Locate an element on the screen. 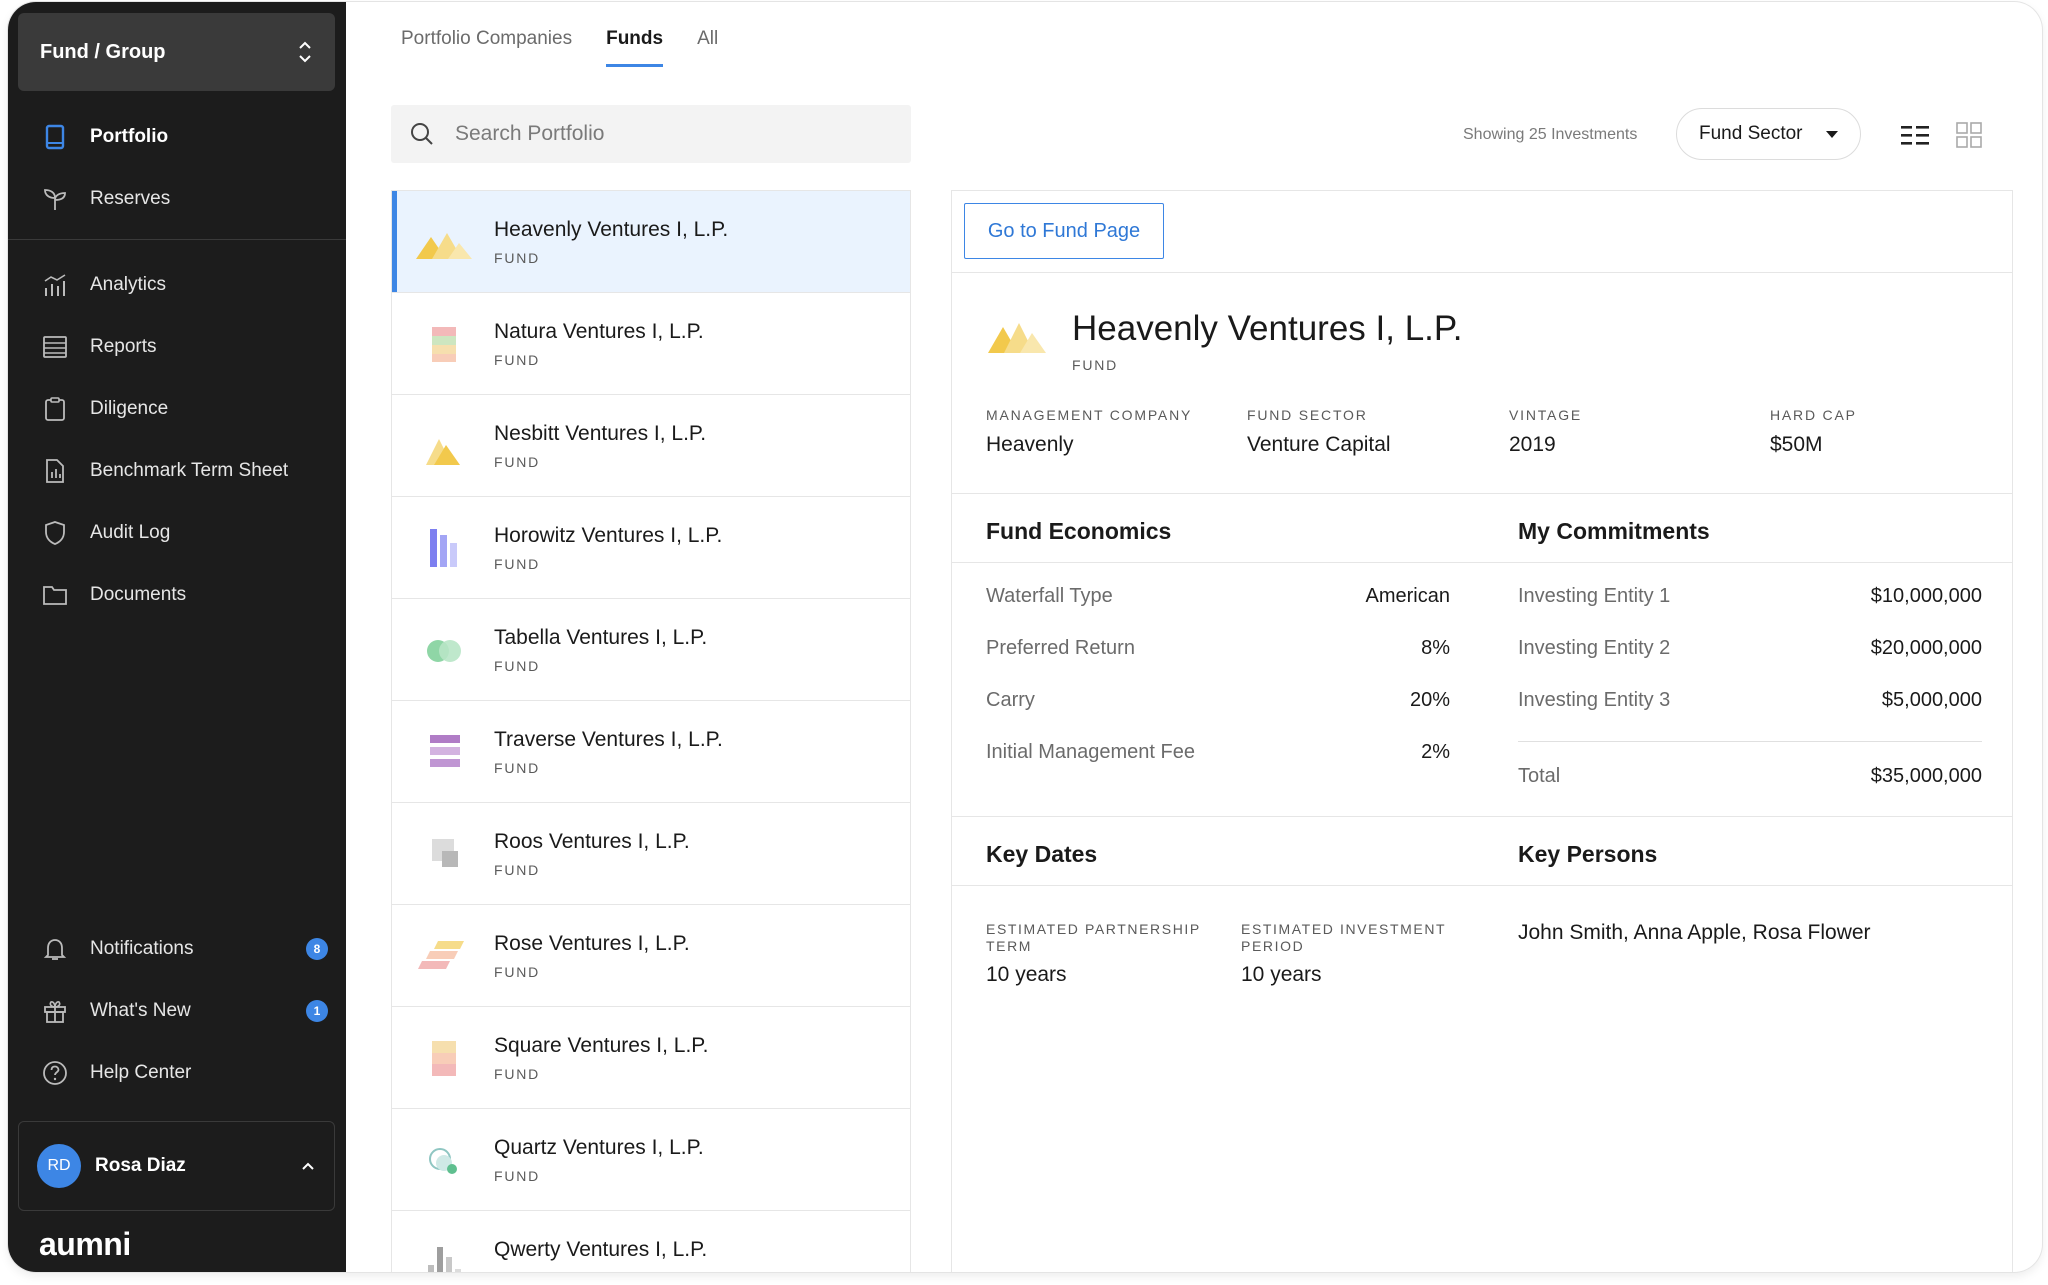 The height and width of the screenshot is (1285, 2048). meta-fund-sector: FUND SECTOR Venture Capital is located at coordinates (1319, 432).